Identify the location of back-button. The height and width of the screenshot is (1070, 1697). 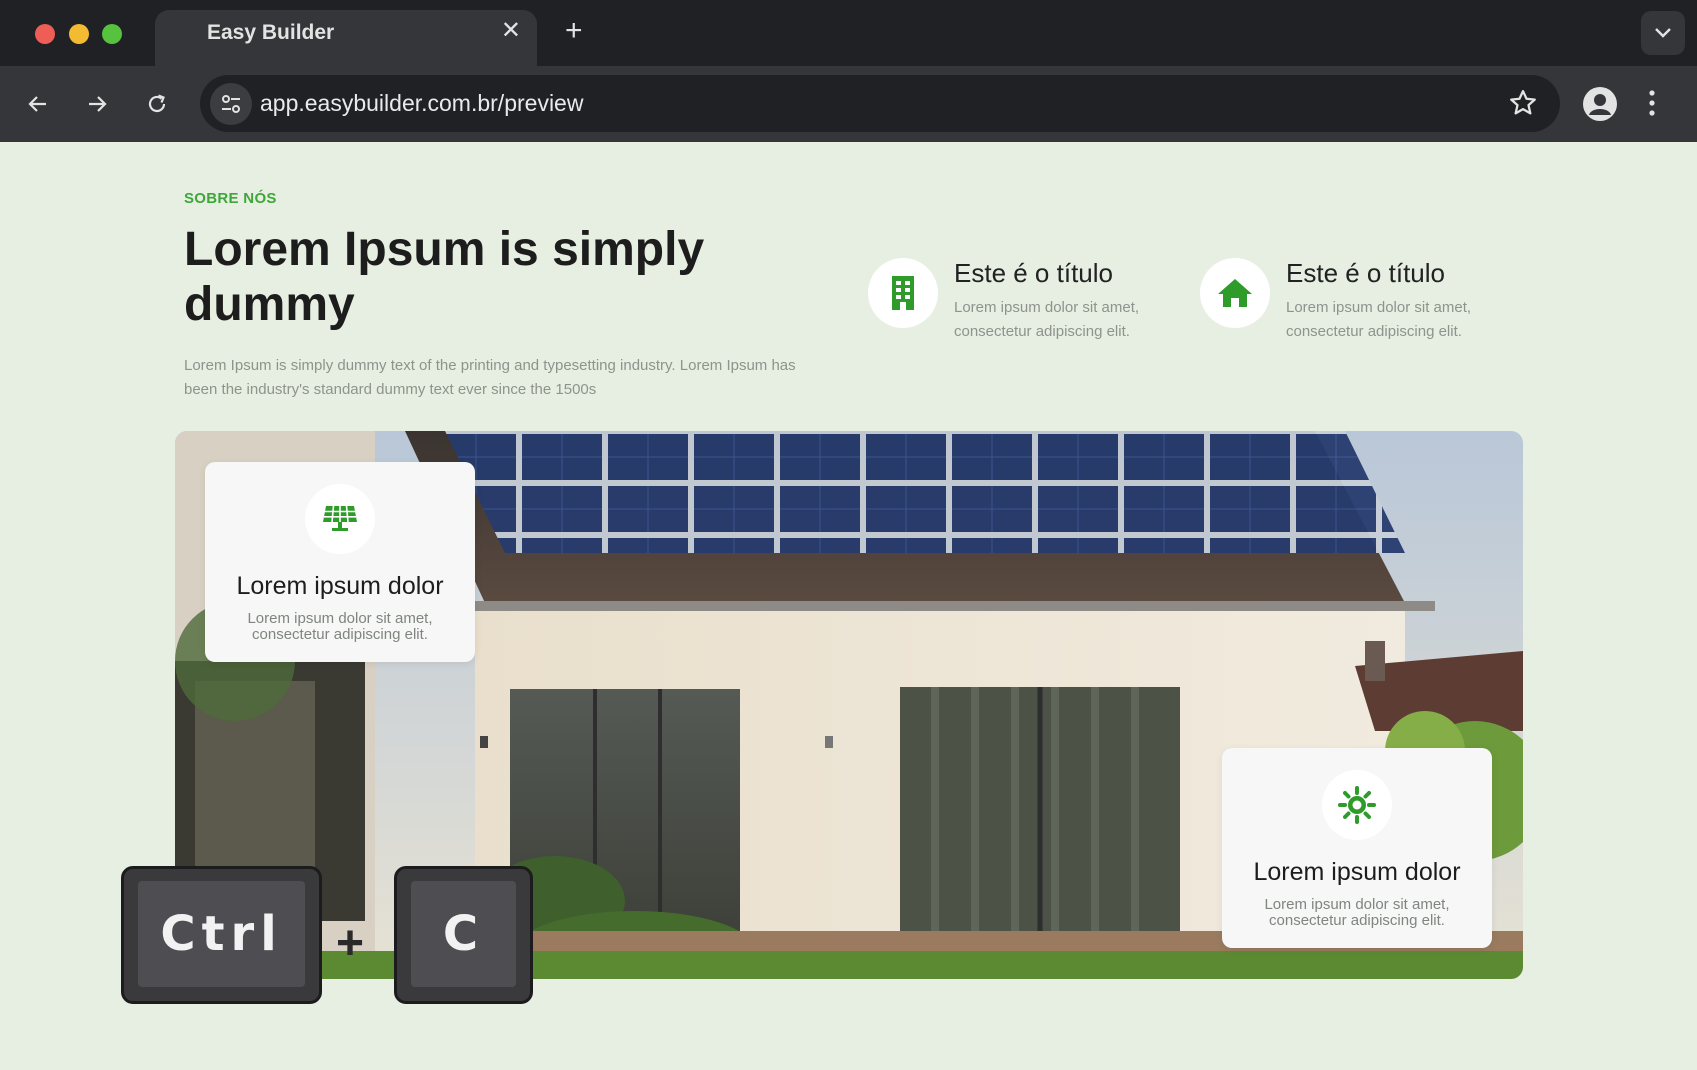
(38, 104).